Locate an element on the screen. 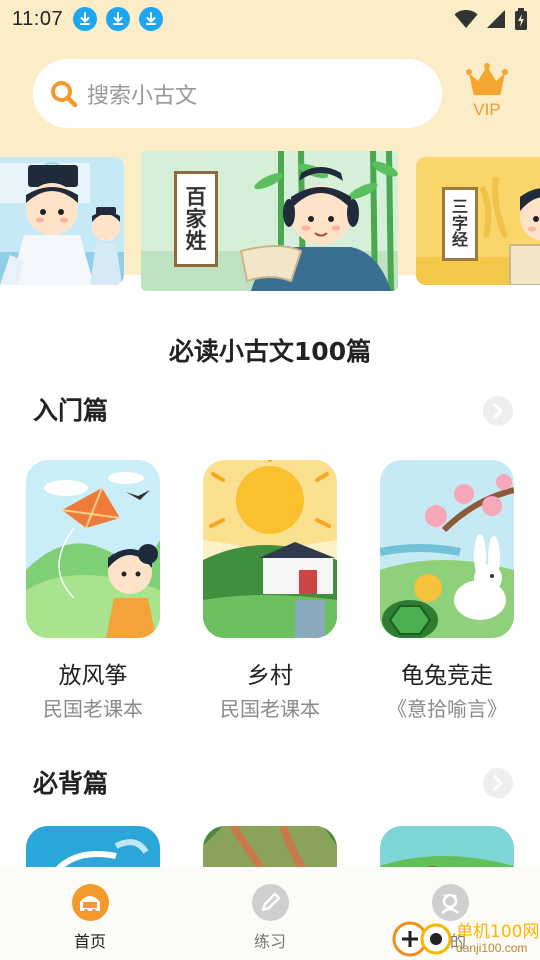 The image size is (540, 960). banner-right-illustration is located at coordinates (478, 221).